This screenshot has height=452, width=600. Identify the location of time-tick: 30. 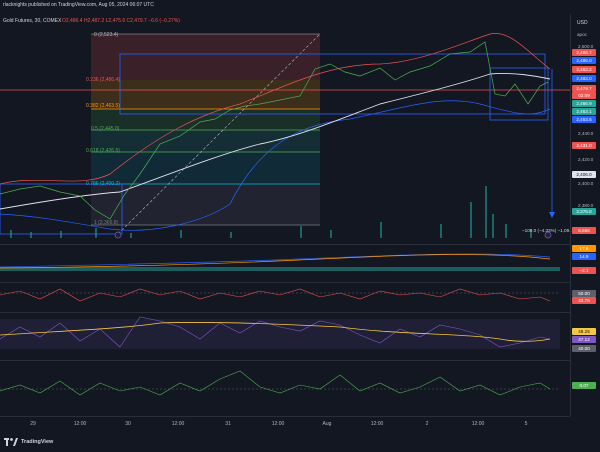
(128, 424).